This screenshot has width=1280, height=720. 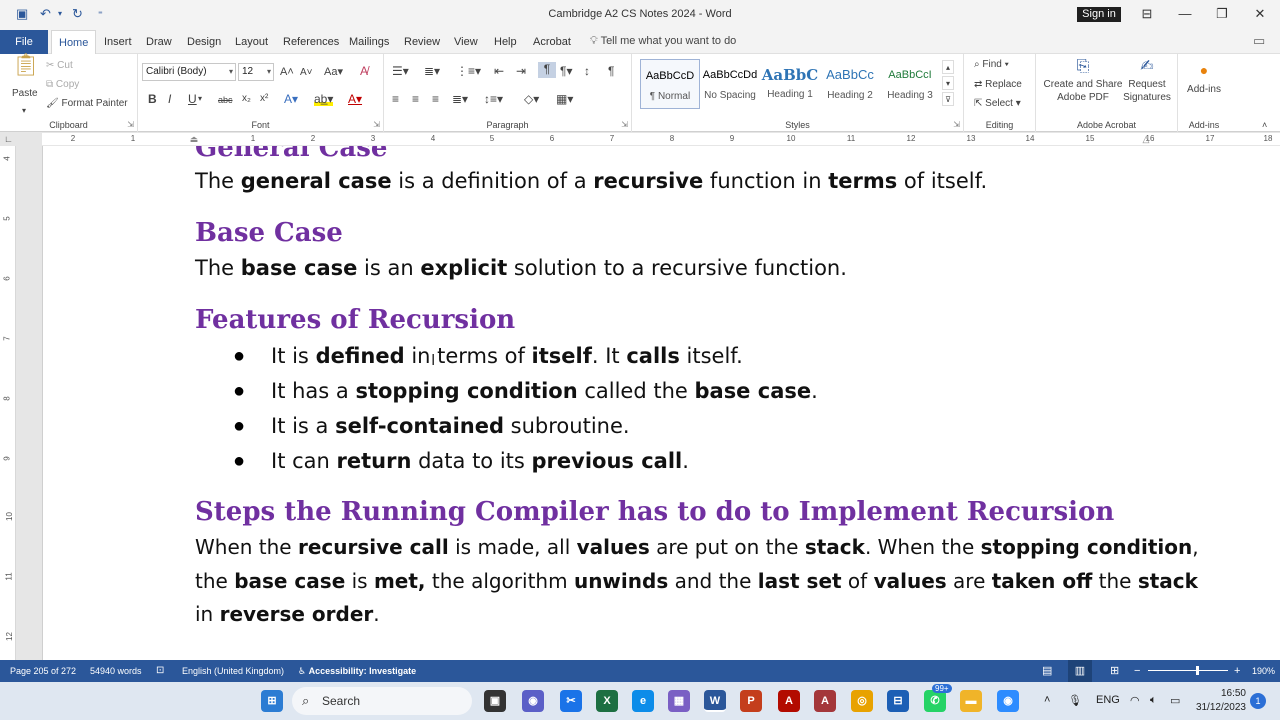 I want to click on tab-acrobat: Acrobat, so click(x=552, y=42).